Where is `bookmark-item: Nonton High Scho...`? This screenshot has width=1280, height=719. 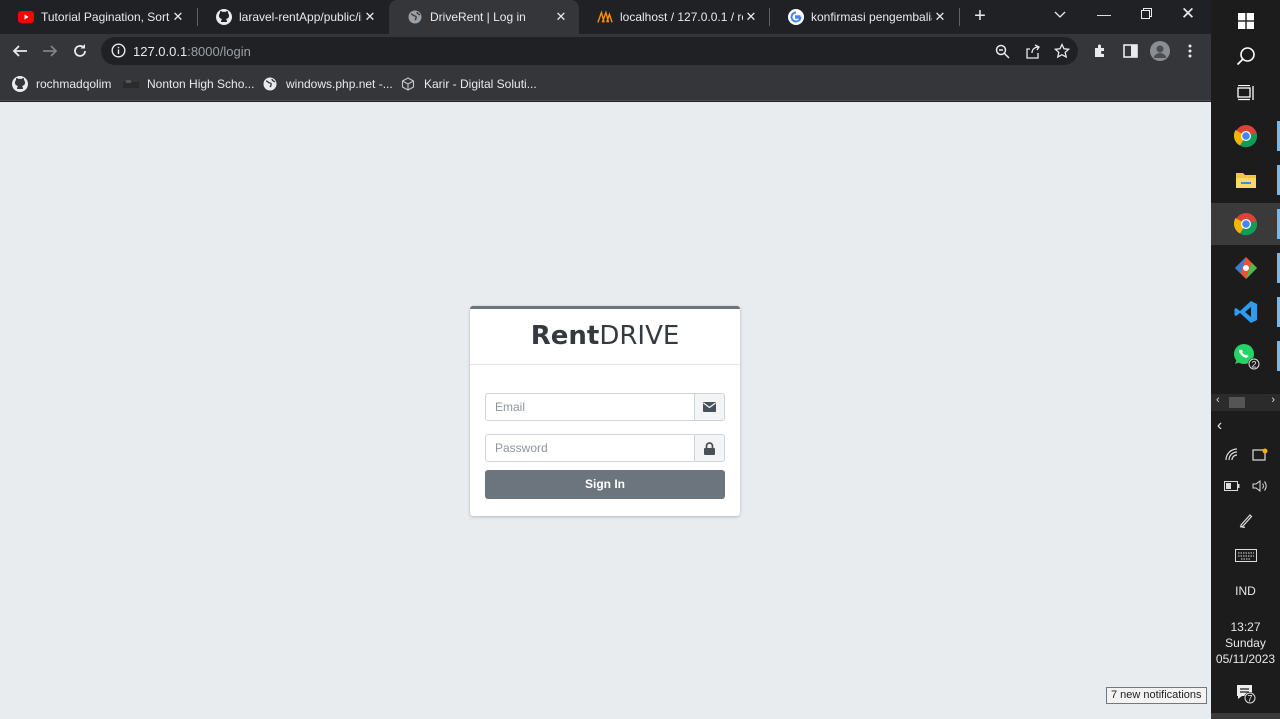
bookmark-item: Nonton High Scho... is located at coordinates (188, 84).